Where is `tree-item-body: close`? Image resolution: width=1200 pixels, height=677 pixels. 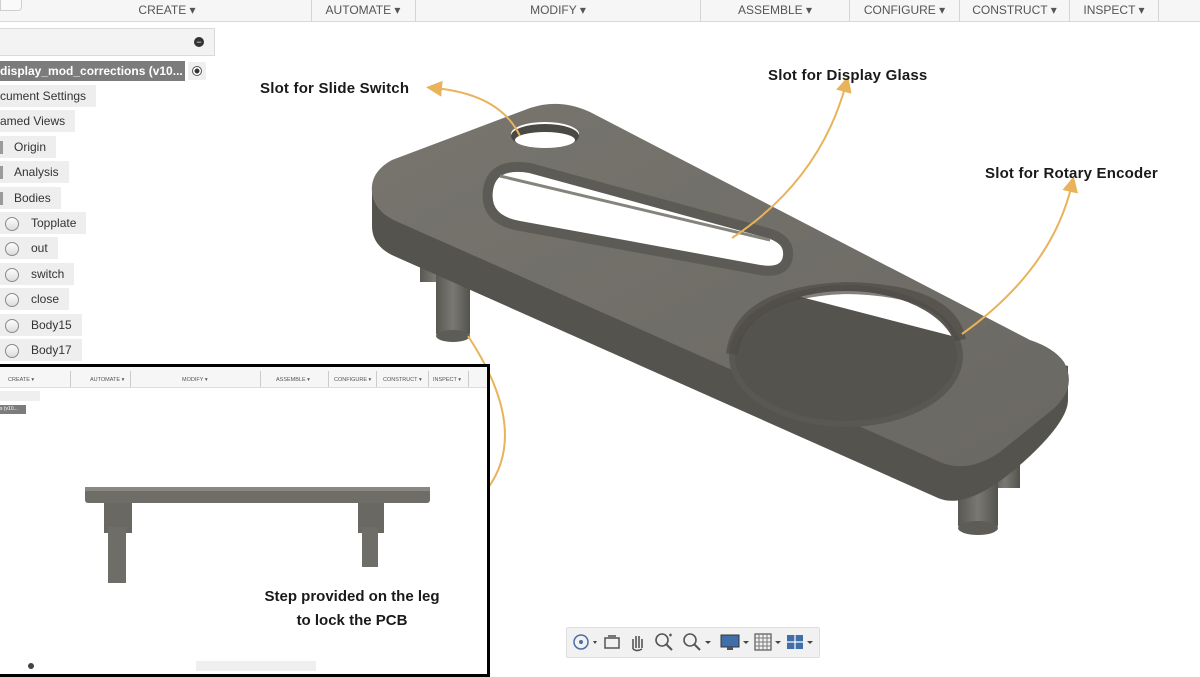 tree-item-body: close is located at coordinates (35, 299).